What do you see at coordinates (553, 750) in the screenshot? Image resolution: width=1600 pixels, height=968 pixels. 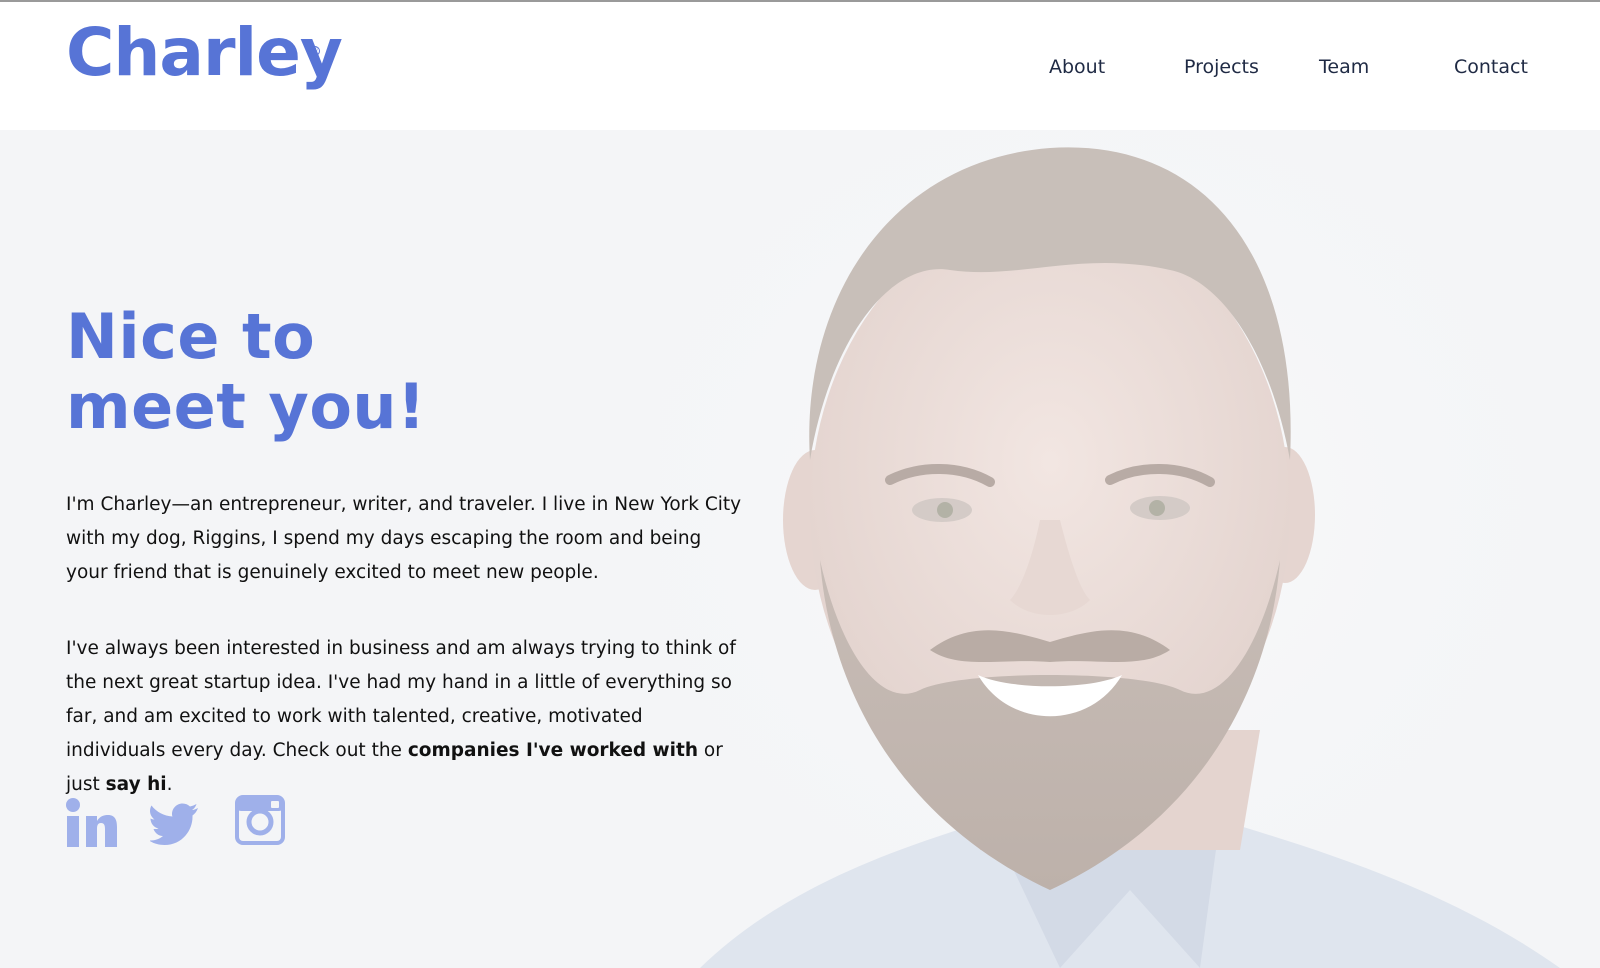 I see `companies-link: companies I've worked with` at bounding box center [553, 750].